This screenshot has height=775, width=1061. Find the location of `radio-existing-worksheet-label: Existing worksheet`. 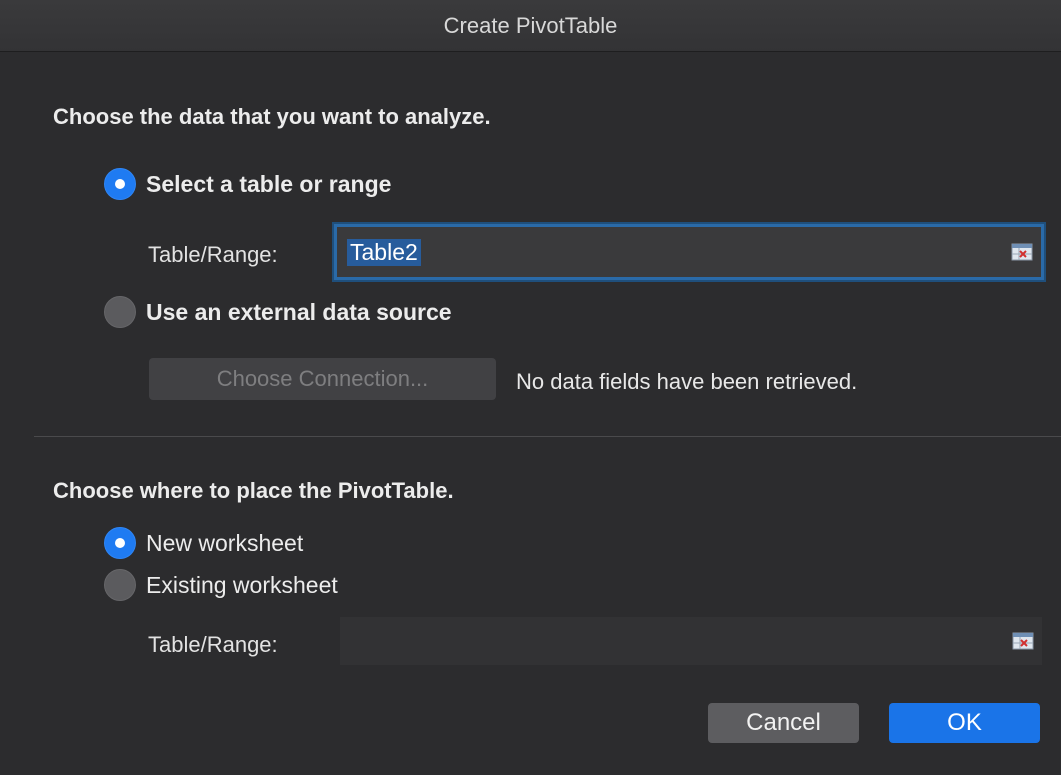

radio-existing-worksheet-label: Existing worksheet is located at coordinates (242, 584).